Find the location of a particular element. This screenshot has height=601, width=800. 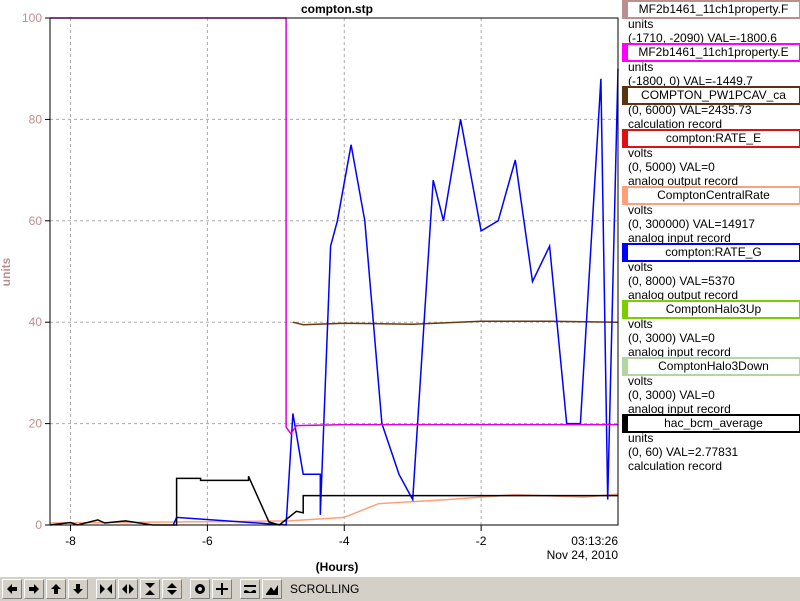

zoom-out-horizontal-icon is located at coordinates (128, 589).